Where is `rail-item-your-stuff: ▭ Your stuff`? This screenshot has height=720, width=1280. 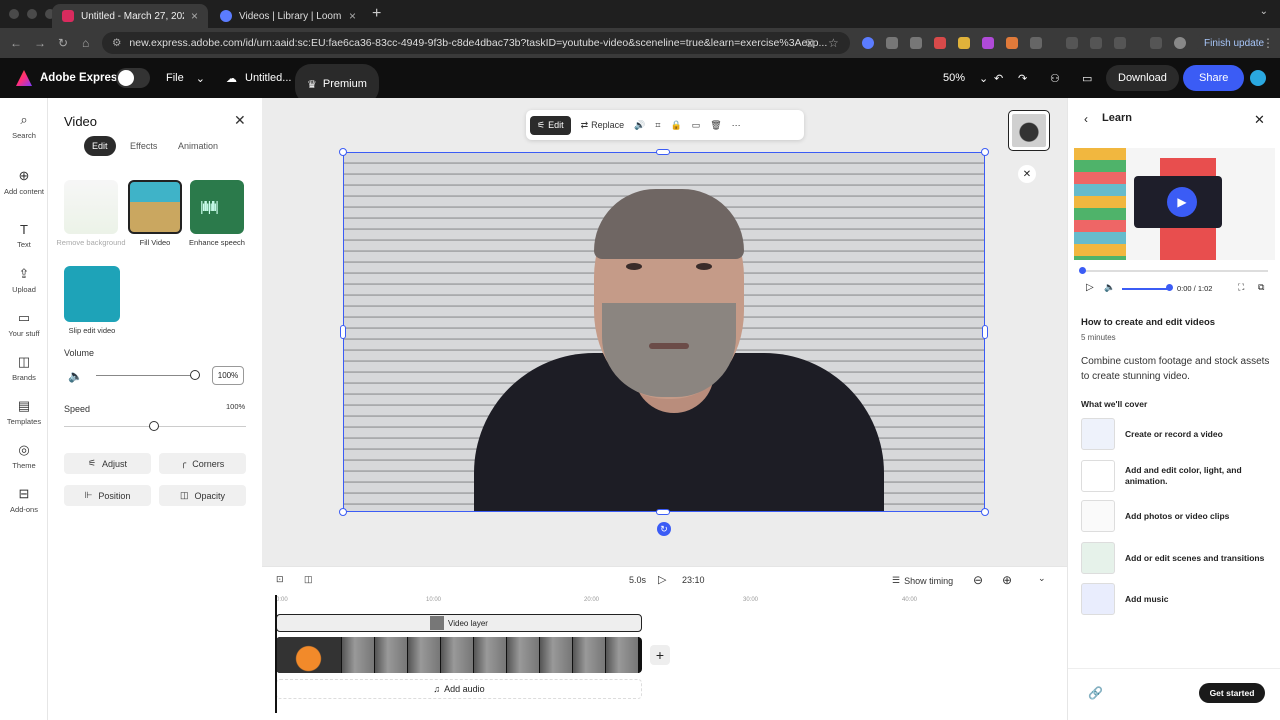
rail-item-your-stuff: ▭ Your stuff is located at coordinates (24, 324).